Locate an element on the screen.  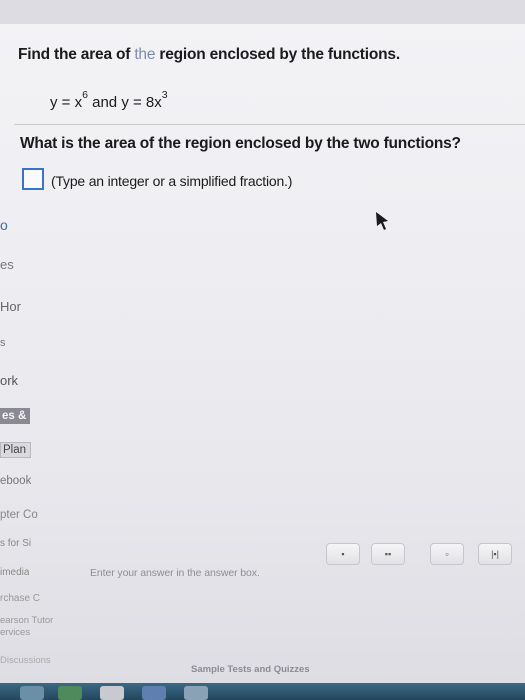
sidebar-item: es is located at coordinates (7, 264).